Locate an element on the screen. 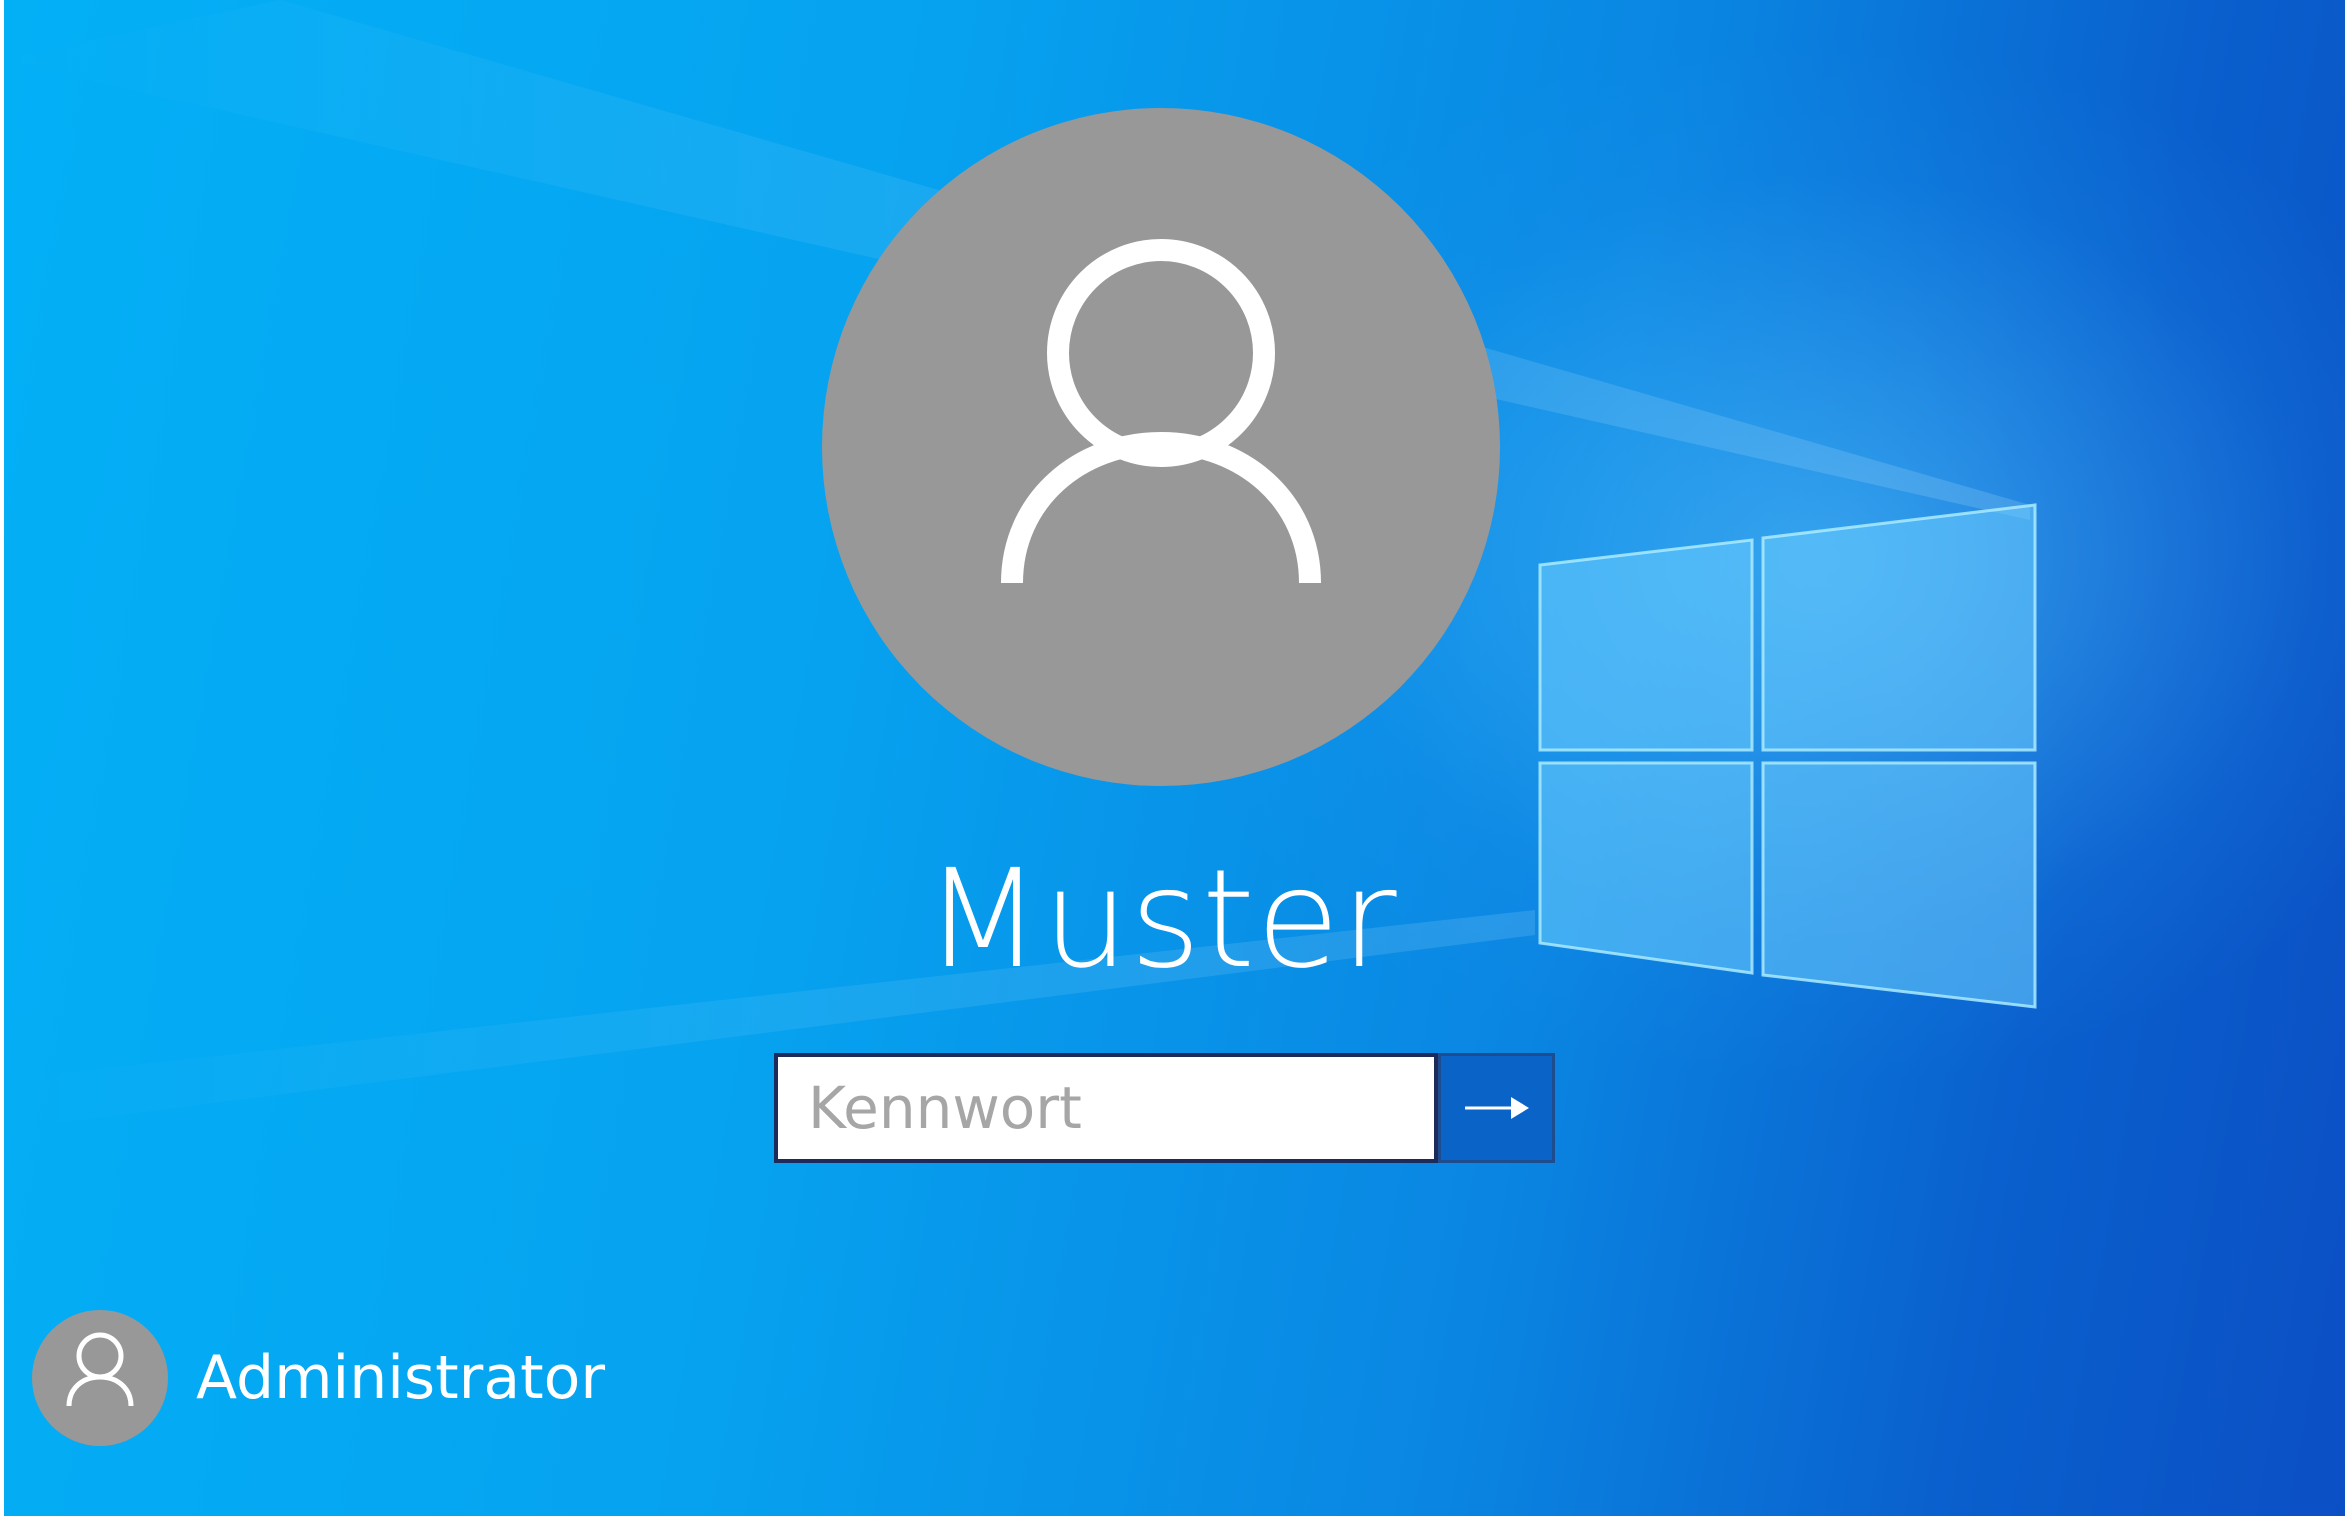 The width and height of the screenshot is (2345, 1516). user-avatar-small is located at coordinates (100, 1378).